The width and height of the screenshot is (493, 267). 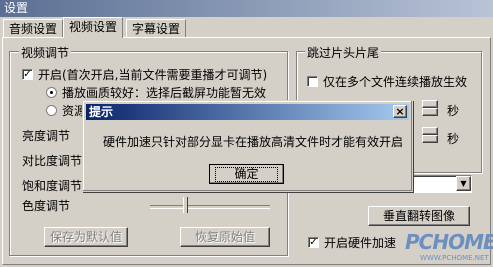 I want to click on pchome-watermark-url: WWW.PCHOME.NET, so click(x=454, y=258).